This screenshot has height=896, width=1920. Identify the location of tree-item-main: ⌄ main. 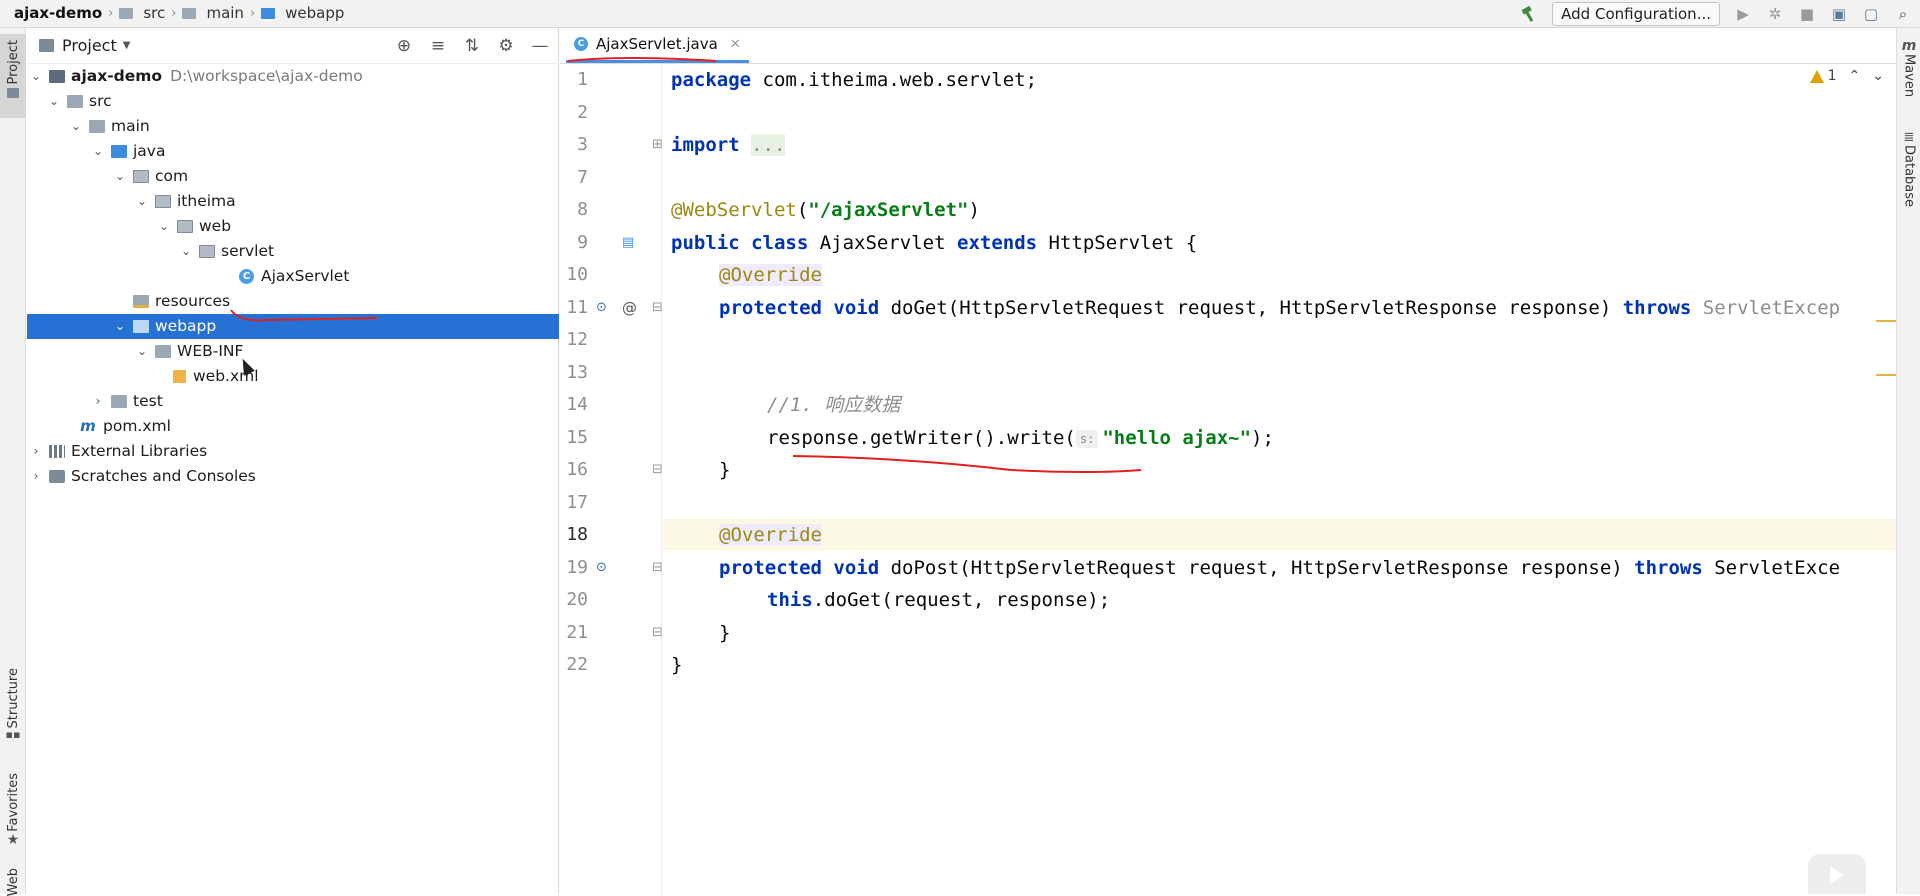
(293, 126).